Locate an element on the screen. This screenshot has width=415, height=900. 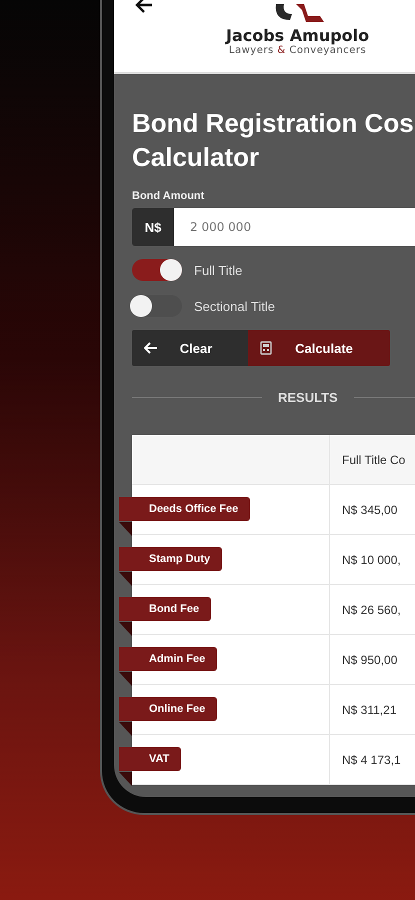
fee-ribbon: Bond Fee is located at coordinates (165, 609).